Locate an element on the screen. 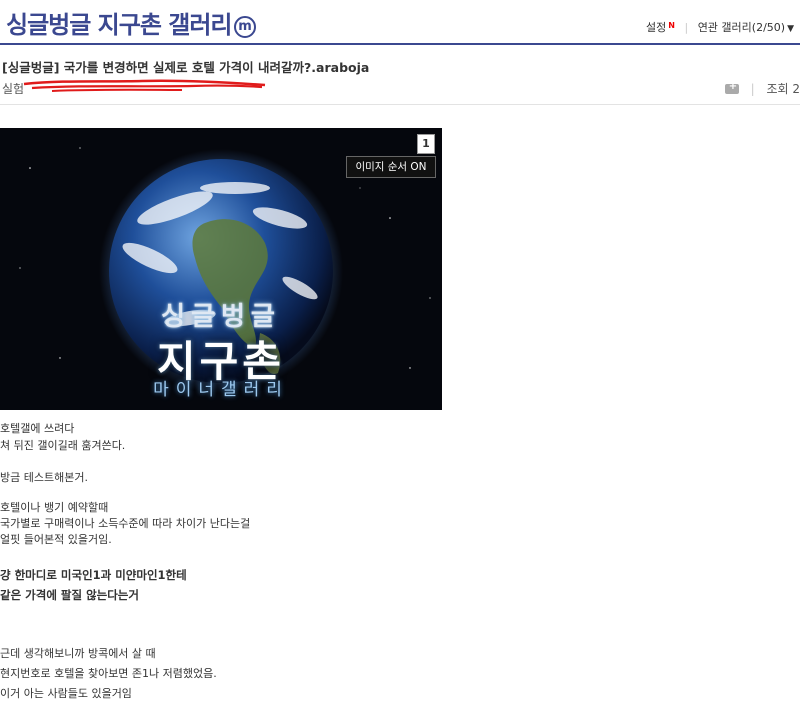  post-title: [싱글벙글] 국가를 변경하면 실제로 호텔 가격이 내려갈까?.araboja is located at coordinates (186, 67).